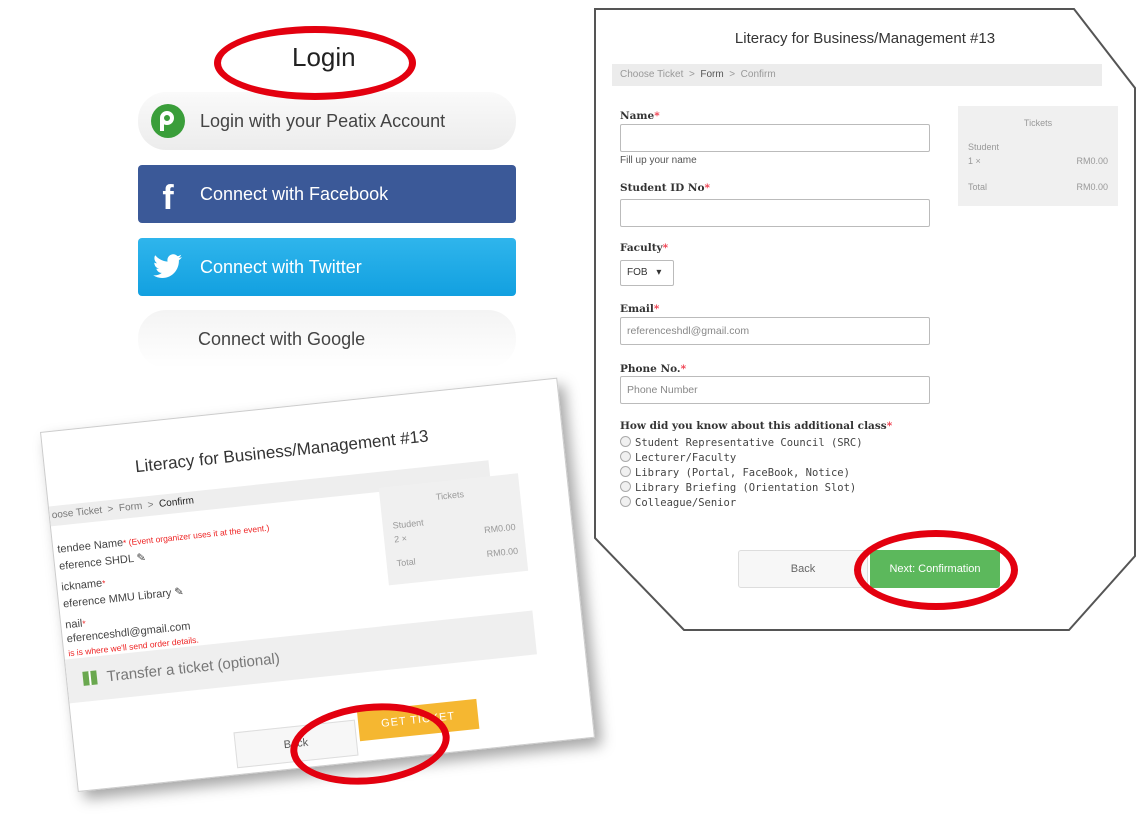 This screenshot has height=816, width=1139. Describe the element at coordinates (193, 668) in the screenshot. I see `transfer-ticket-label: Transfer a ticket (optional)` at that location.